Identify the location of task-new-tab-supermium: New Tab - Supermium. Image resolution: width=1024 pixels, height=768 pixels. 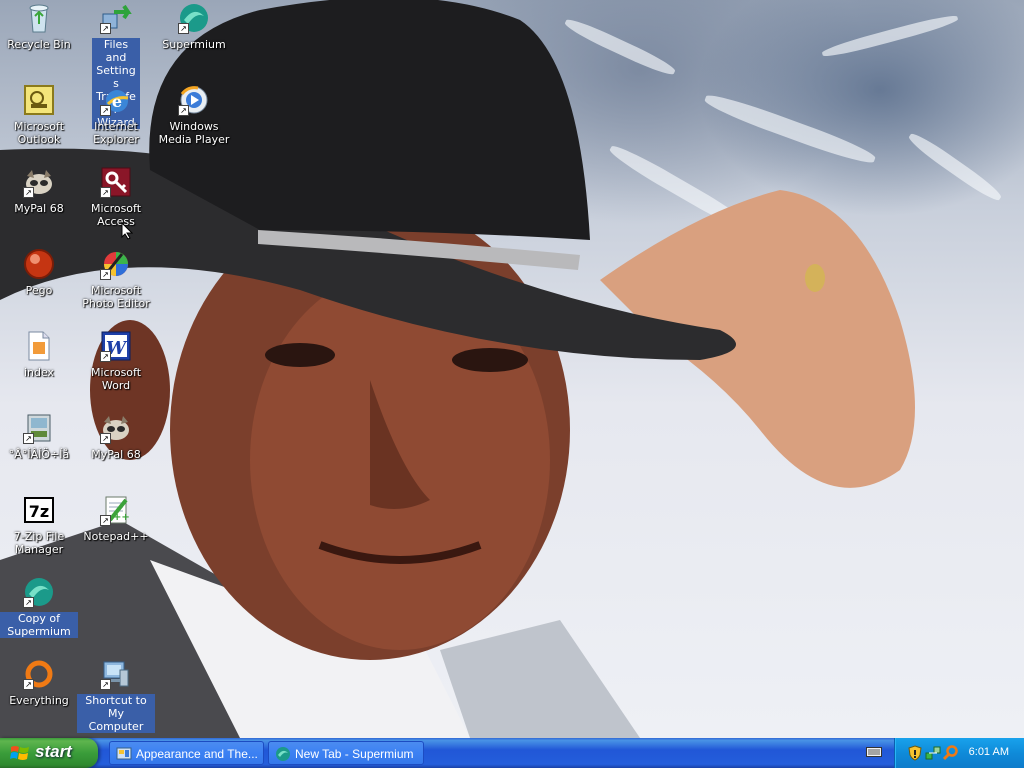
(346, 753).